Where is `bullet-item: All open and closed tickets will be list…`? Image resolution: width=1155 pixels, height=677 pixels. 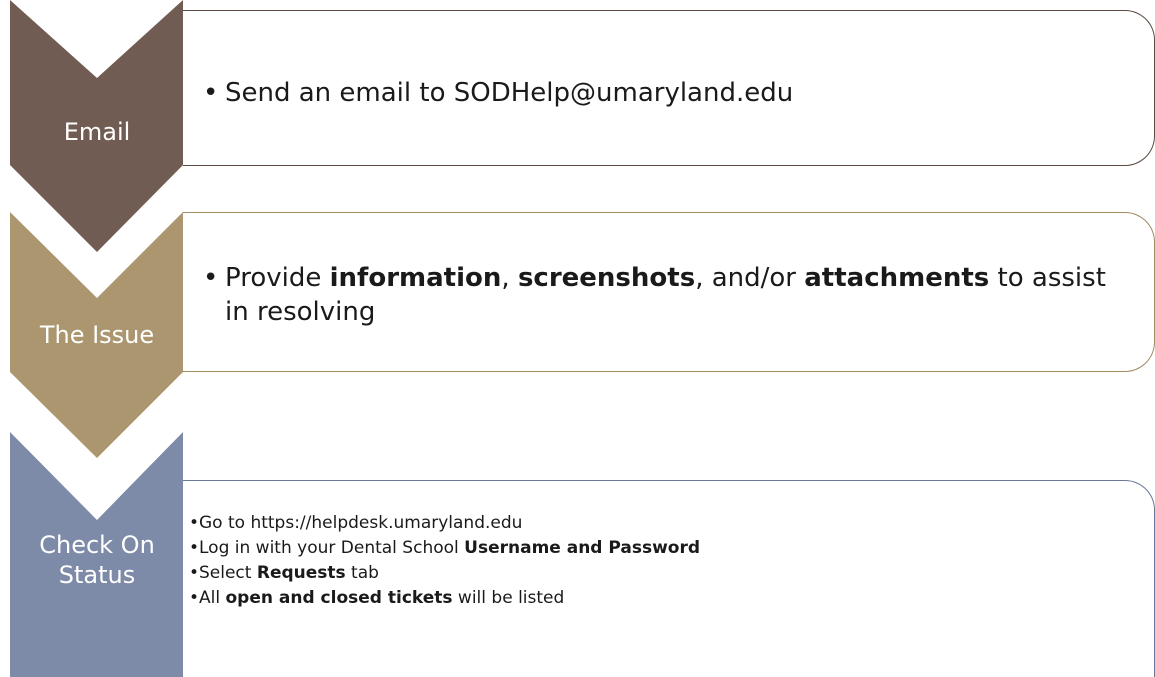 bullet-item: All open and closed tickets will be list… is located at coordinates (671, 598).